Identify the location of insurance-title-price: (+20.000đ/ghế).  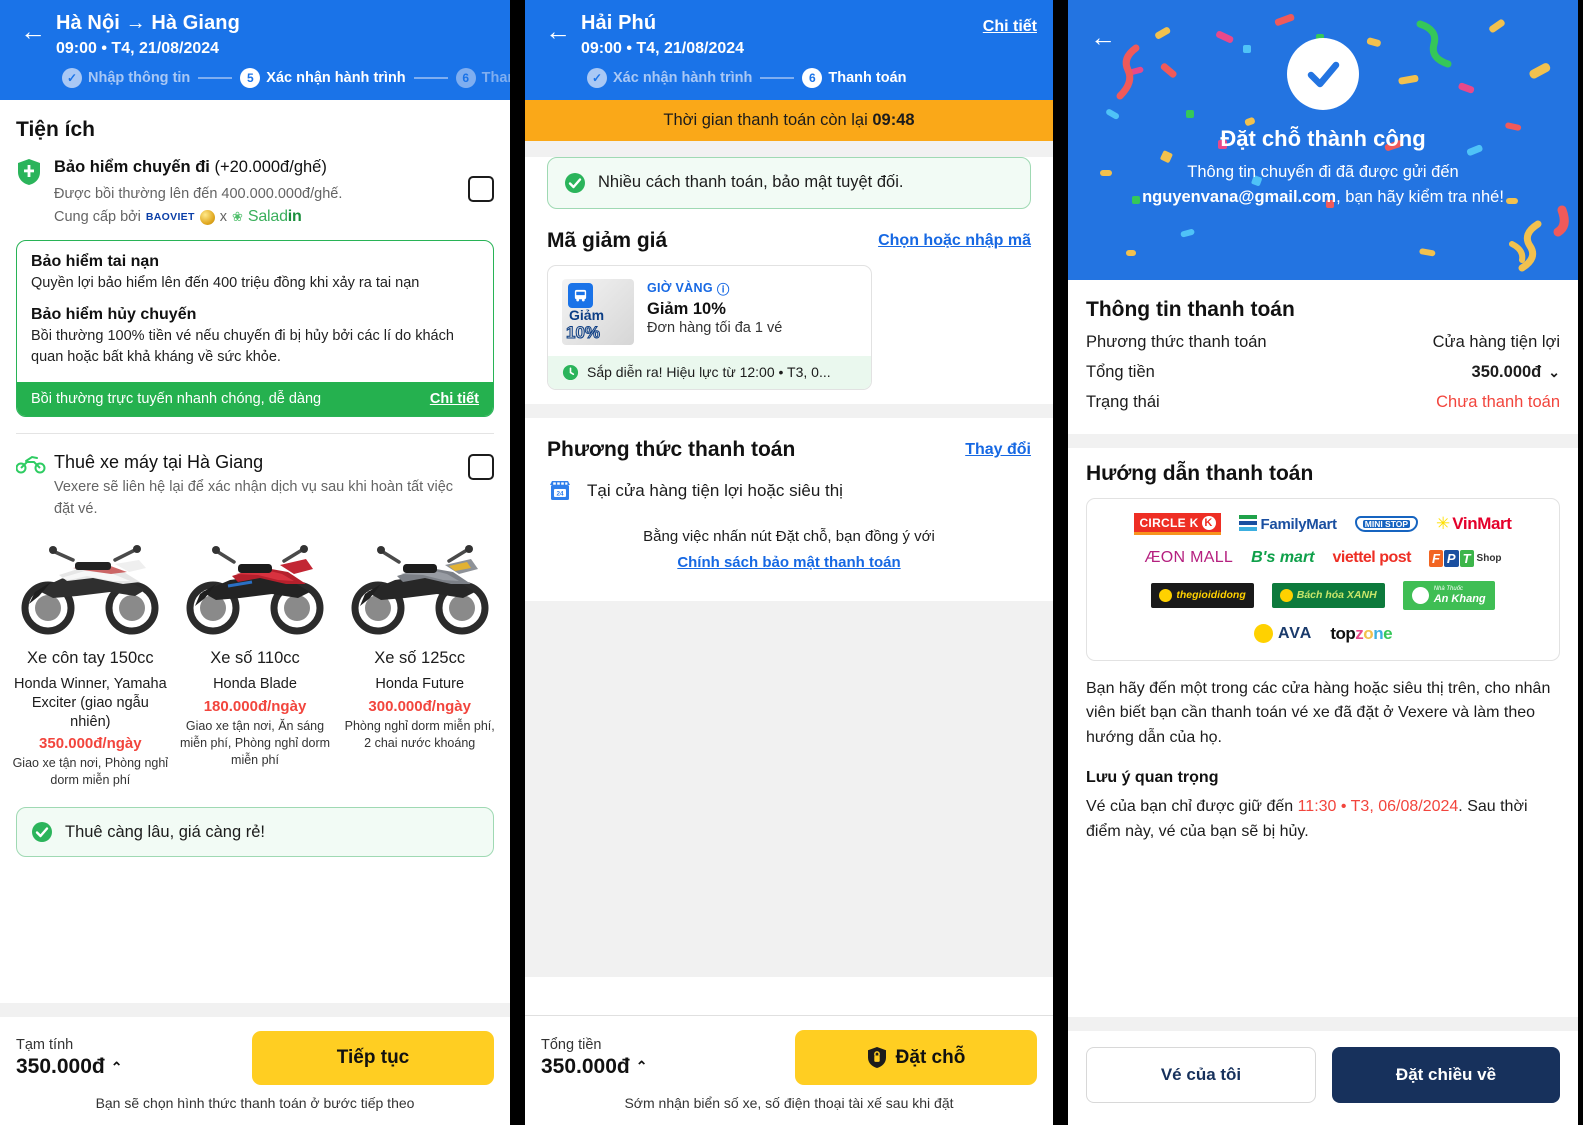
(268, 166).